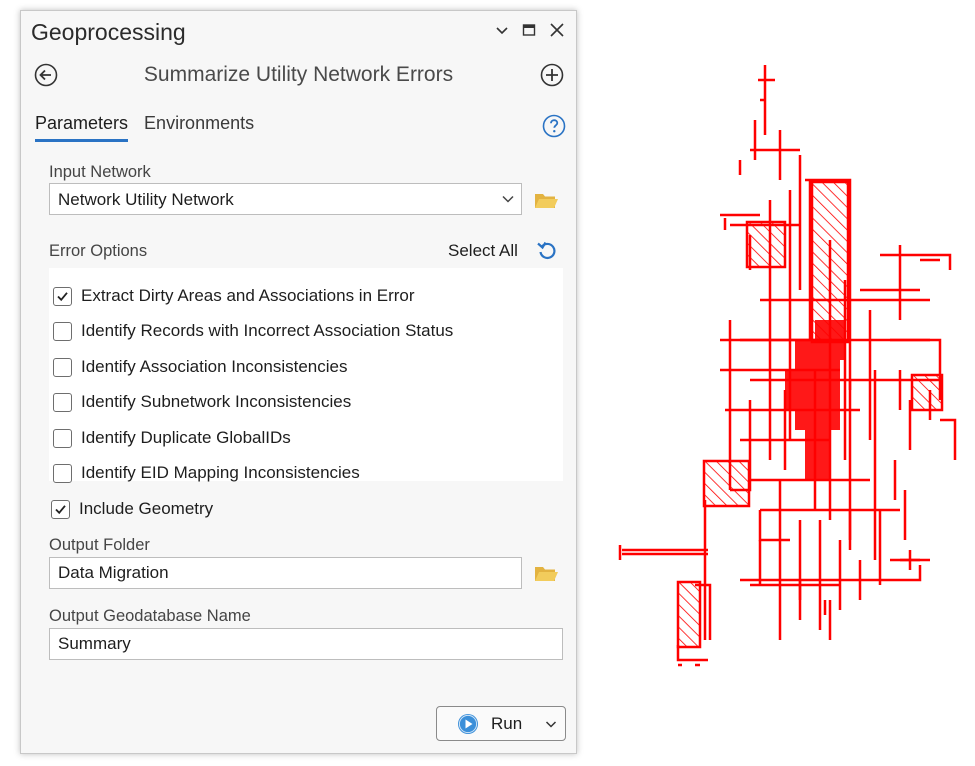 This screenshot has height=766, width=975. I want to click on tab-environments: Environments, so click(199, 127).